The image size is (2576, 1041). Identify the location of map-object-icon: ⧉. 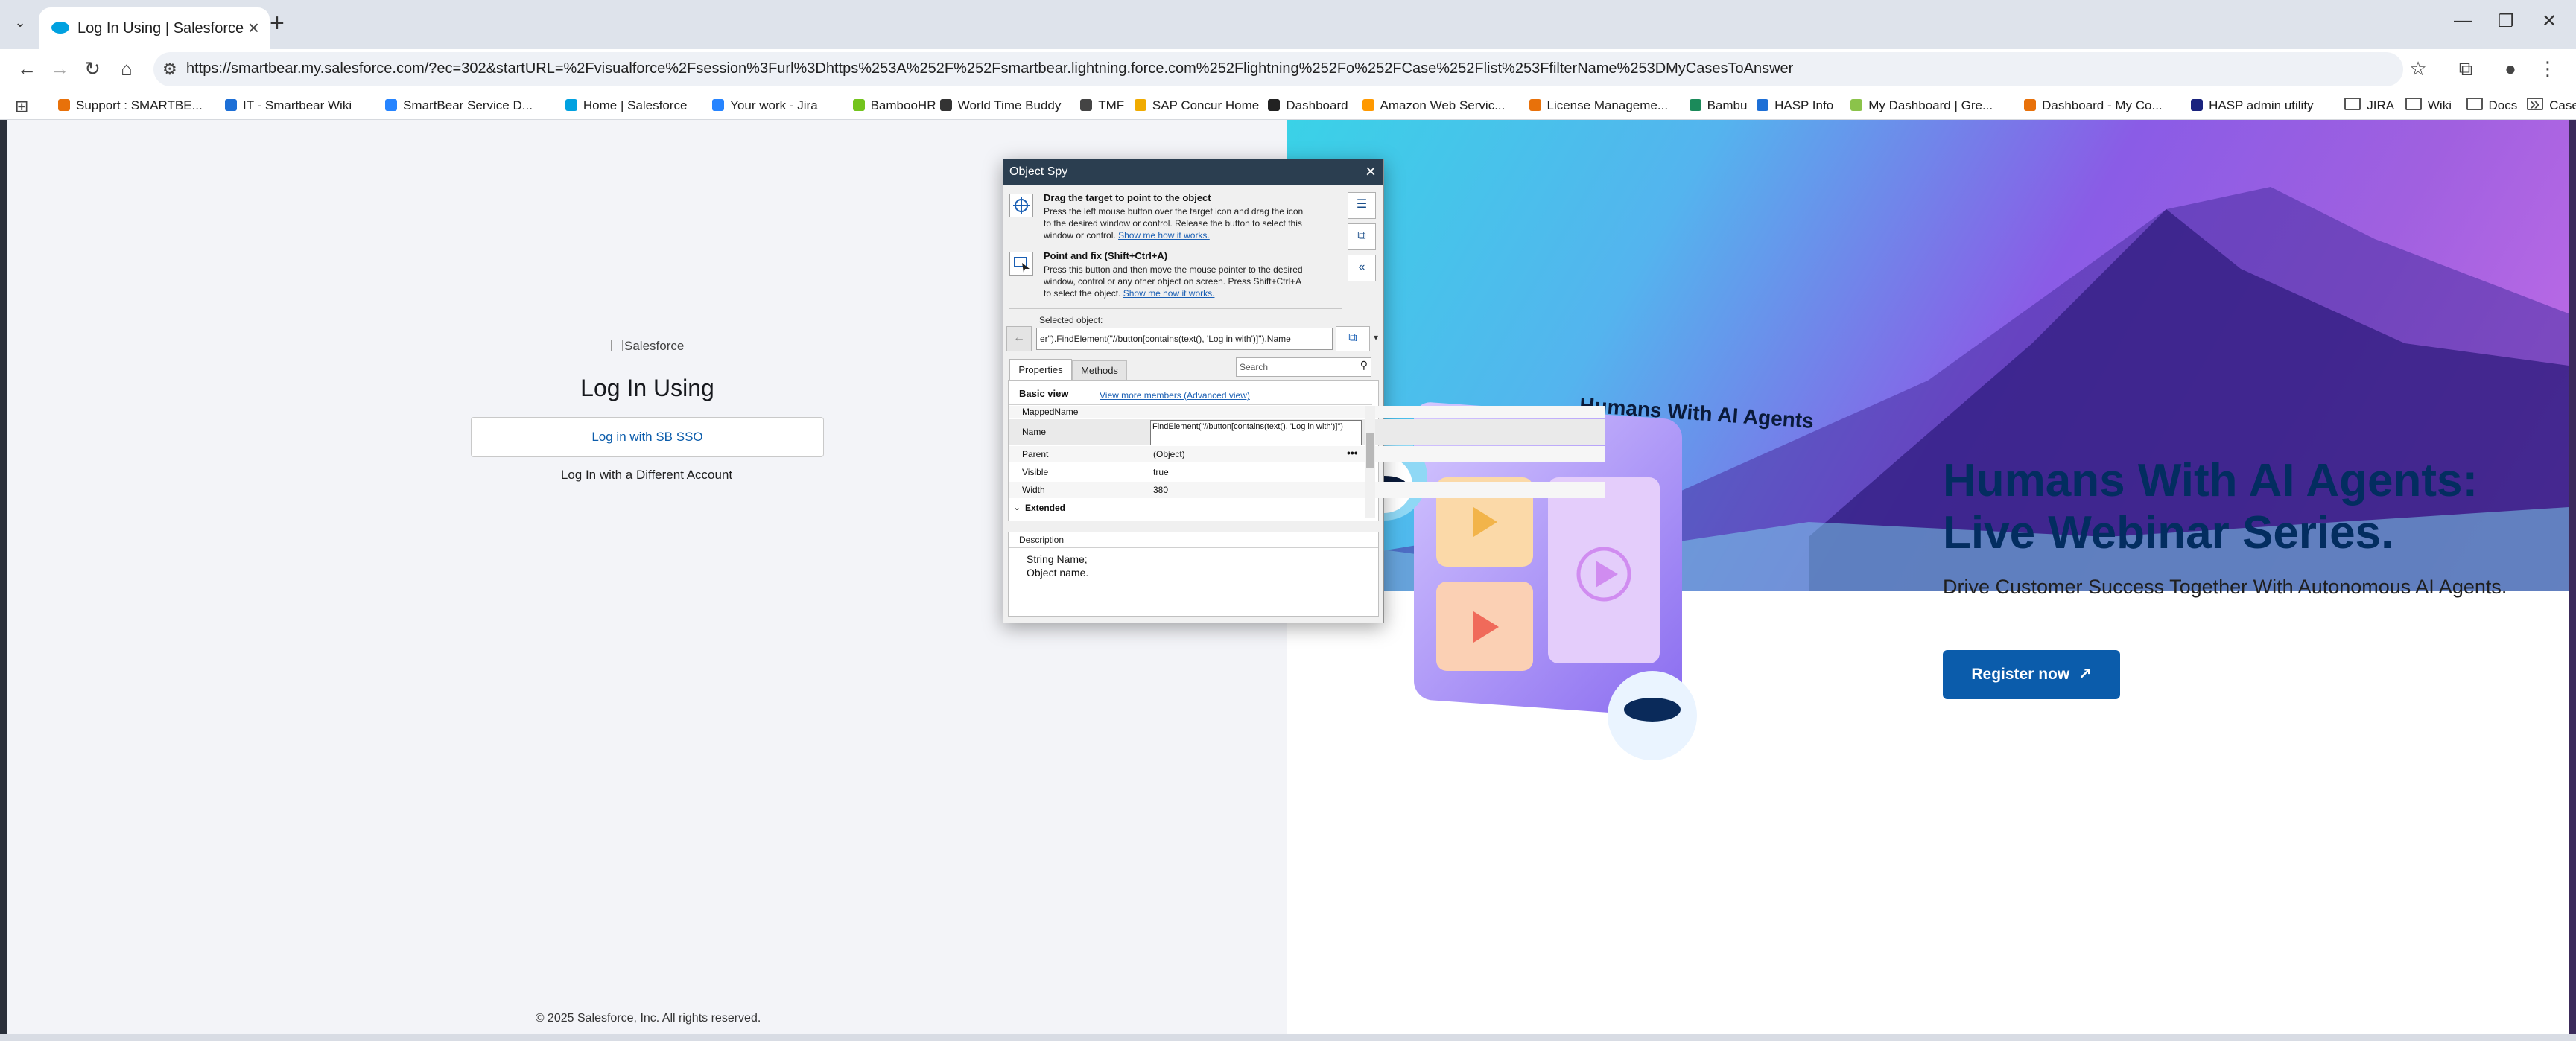
(1362, 236).